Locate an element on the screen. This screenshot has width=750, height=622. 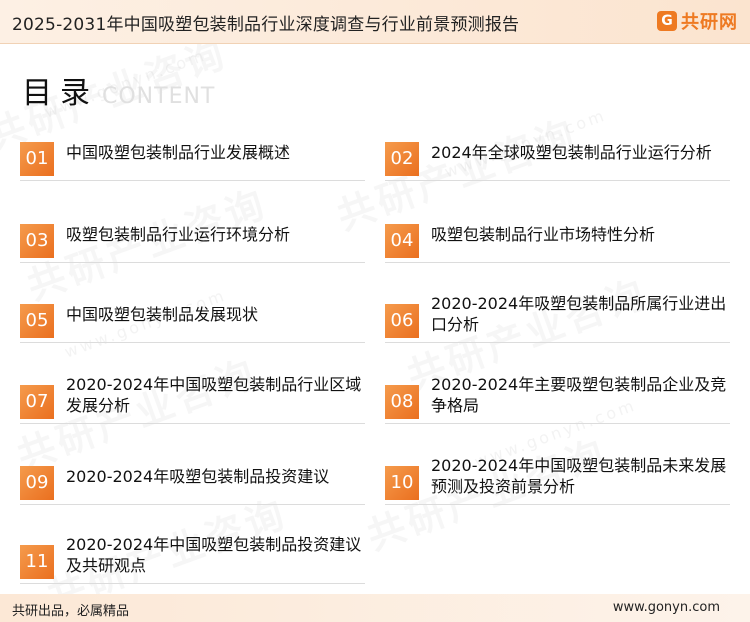
chapter-number: 05 is located at coordinates (37, 321).